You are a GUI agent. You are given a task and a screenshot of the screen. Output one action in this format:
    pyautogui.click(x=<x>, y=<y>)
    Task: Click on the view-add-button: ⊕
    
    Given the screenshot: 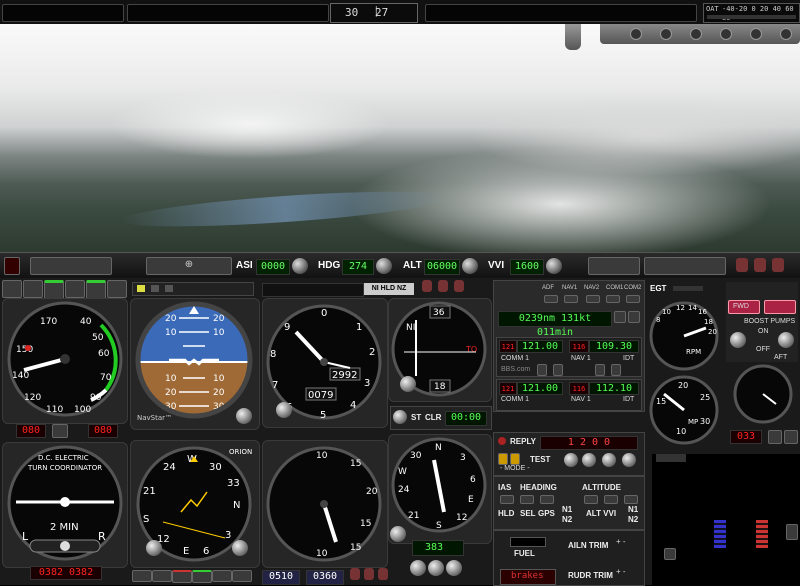 What is the action you would take?
    pyautogui.click(x=189, y=266)
    